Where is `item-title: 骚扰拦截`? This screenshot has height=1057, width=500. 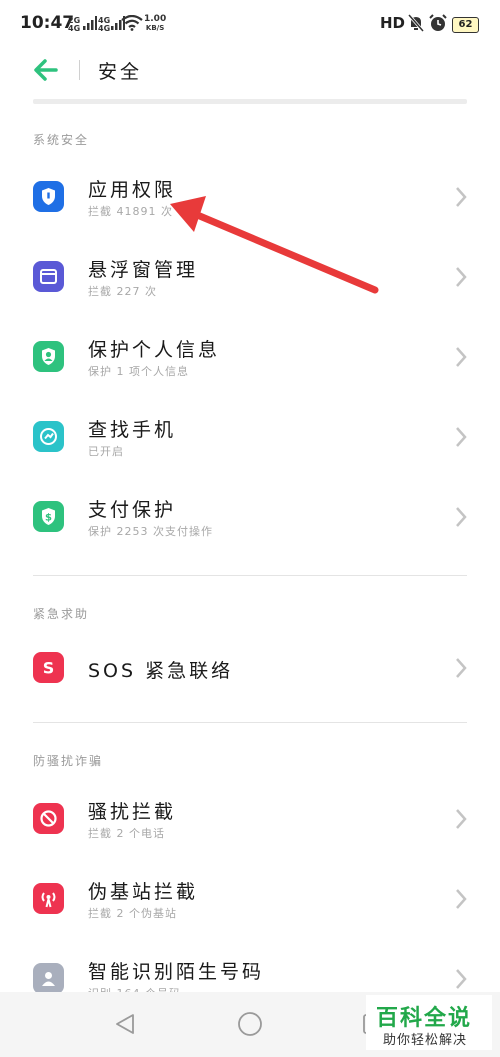 item-title: 骚扰拦截 is located at coordinates (132, 812).